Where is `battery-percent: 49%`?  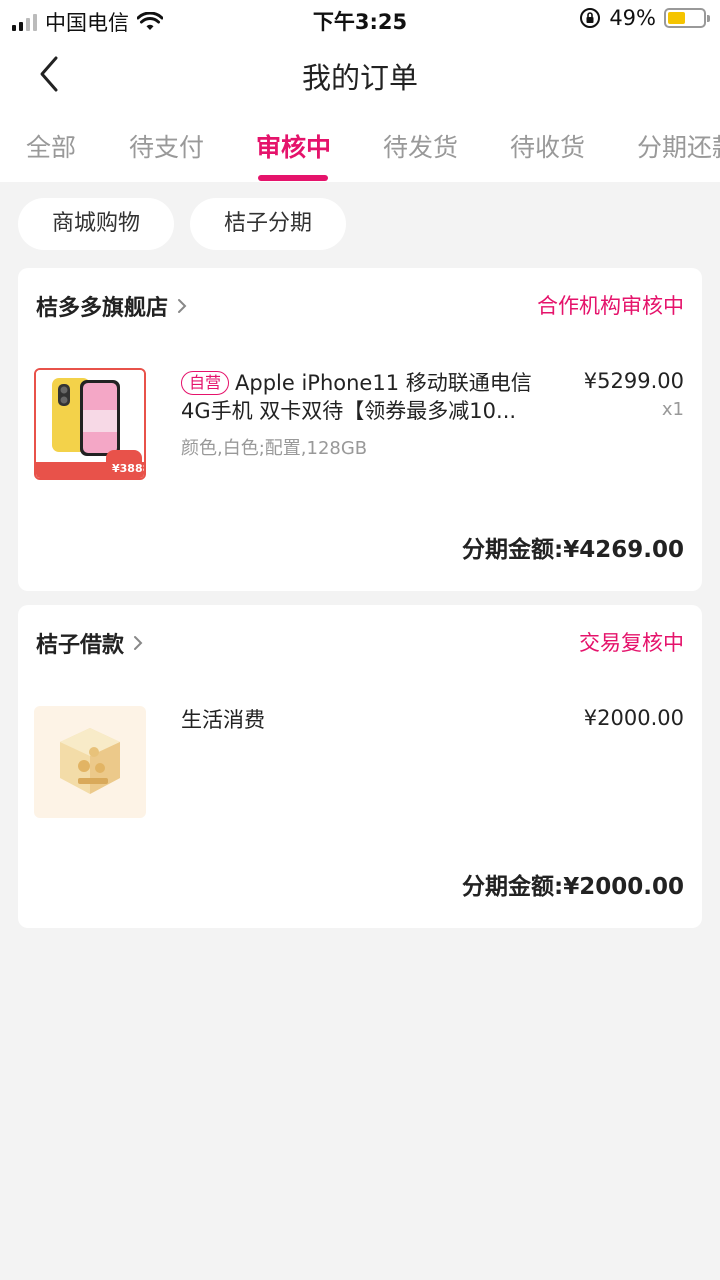
battery-percent: 49% is located at coordinates (632, 18).